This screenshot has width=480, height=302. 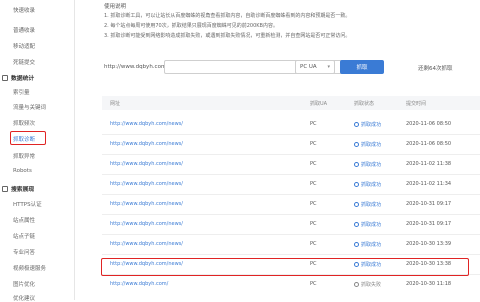 I want to click on header-ua: 抓取UA, so click(x=319, y=104).